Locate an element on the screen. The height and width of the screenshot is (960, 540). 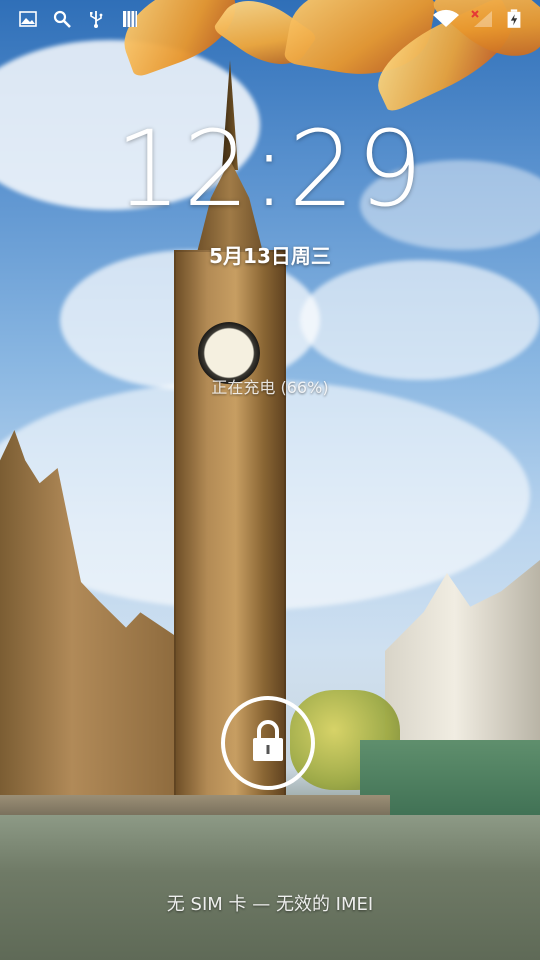
search-icon is located at coordinates (62, 19).